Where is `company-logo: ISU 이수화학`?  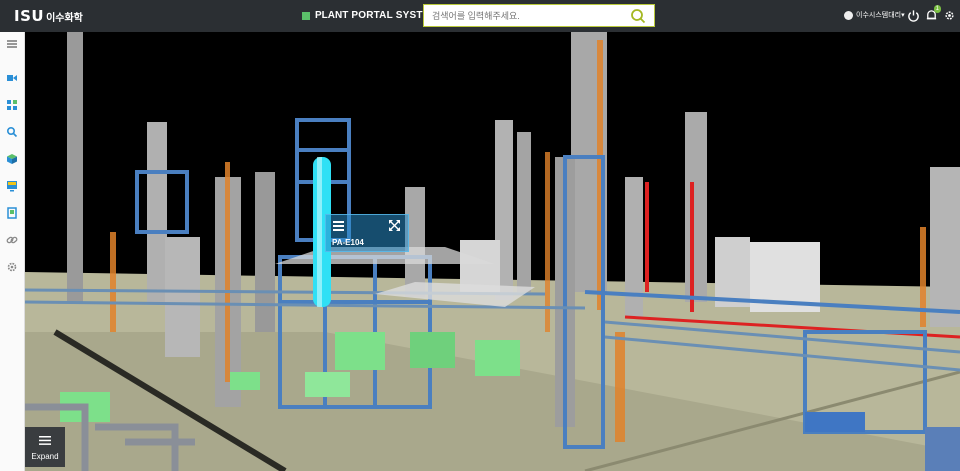 company-logo: ISU 이수화학 is located at coordinates (48, 16).